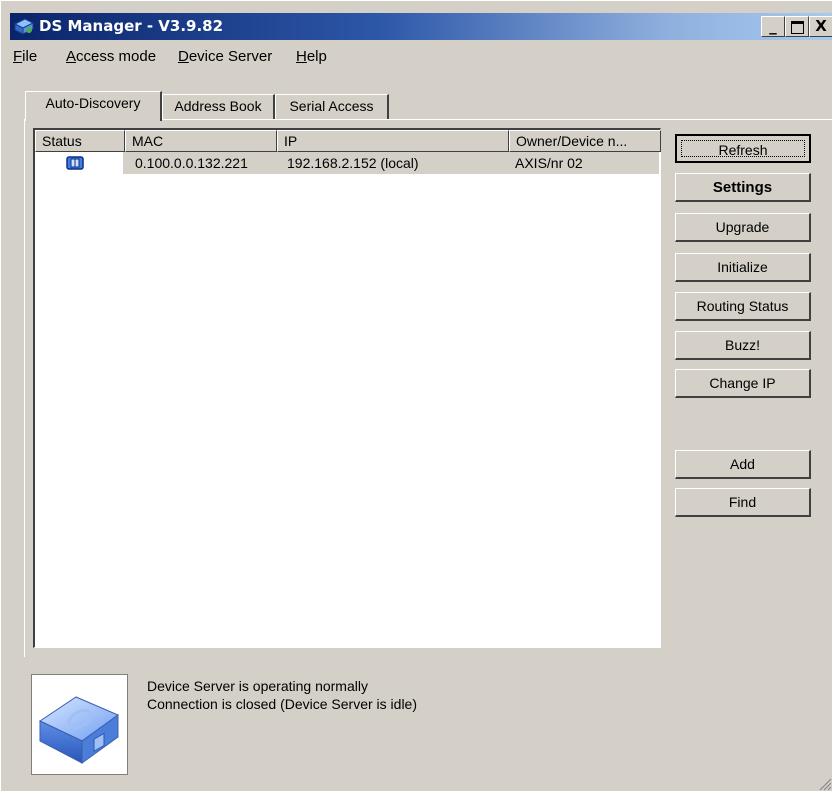 This screenshot has height=791, width=832. Describe the element at coordinates (218, 106) in the screenshot. I see `tab-address-book: Address Book` at that location.